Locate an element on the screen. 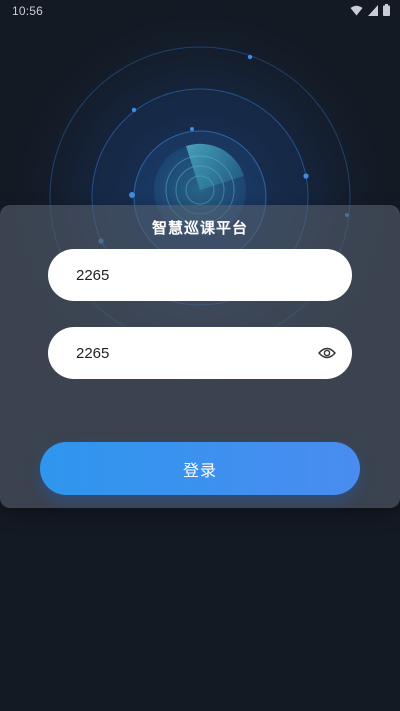 Image resolution: width=400 pixels, height=711 pixels. password-input is located at coordinates (200, 353).